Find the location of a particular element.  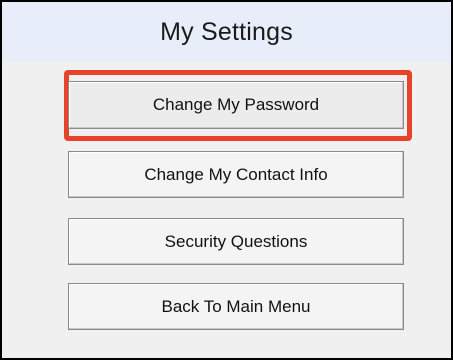

back-to-main-menu-label: Back To Main Menu is located at coordinates (236, 306).